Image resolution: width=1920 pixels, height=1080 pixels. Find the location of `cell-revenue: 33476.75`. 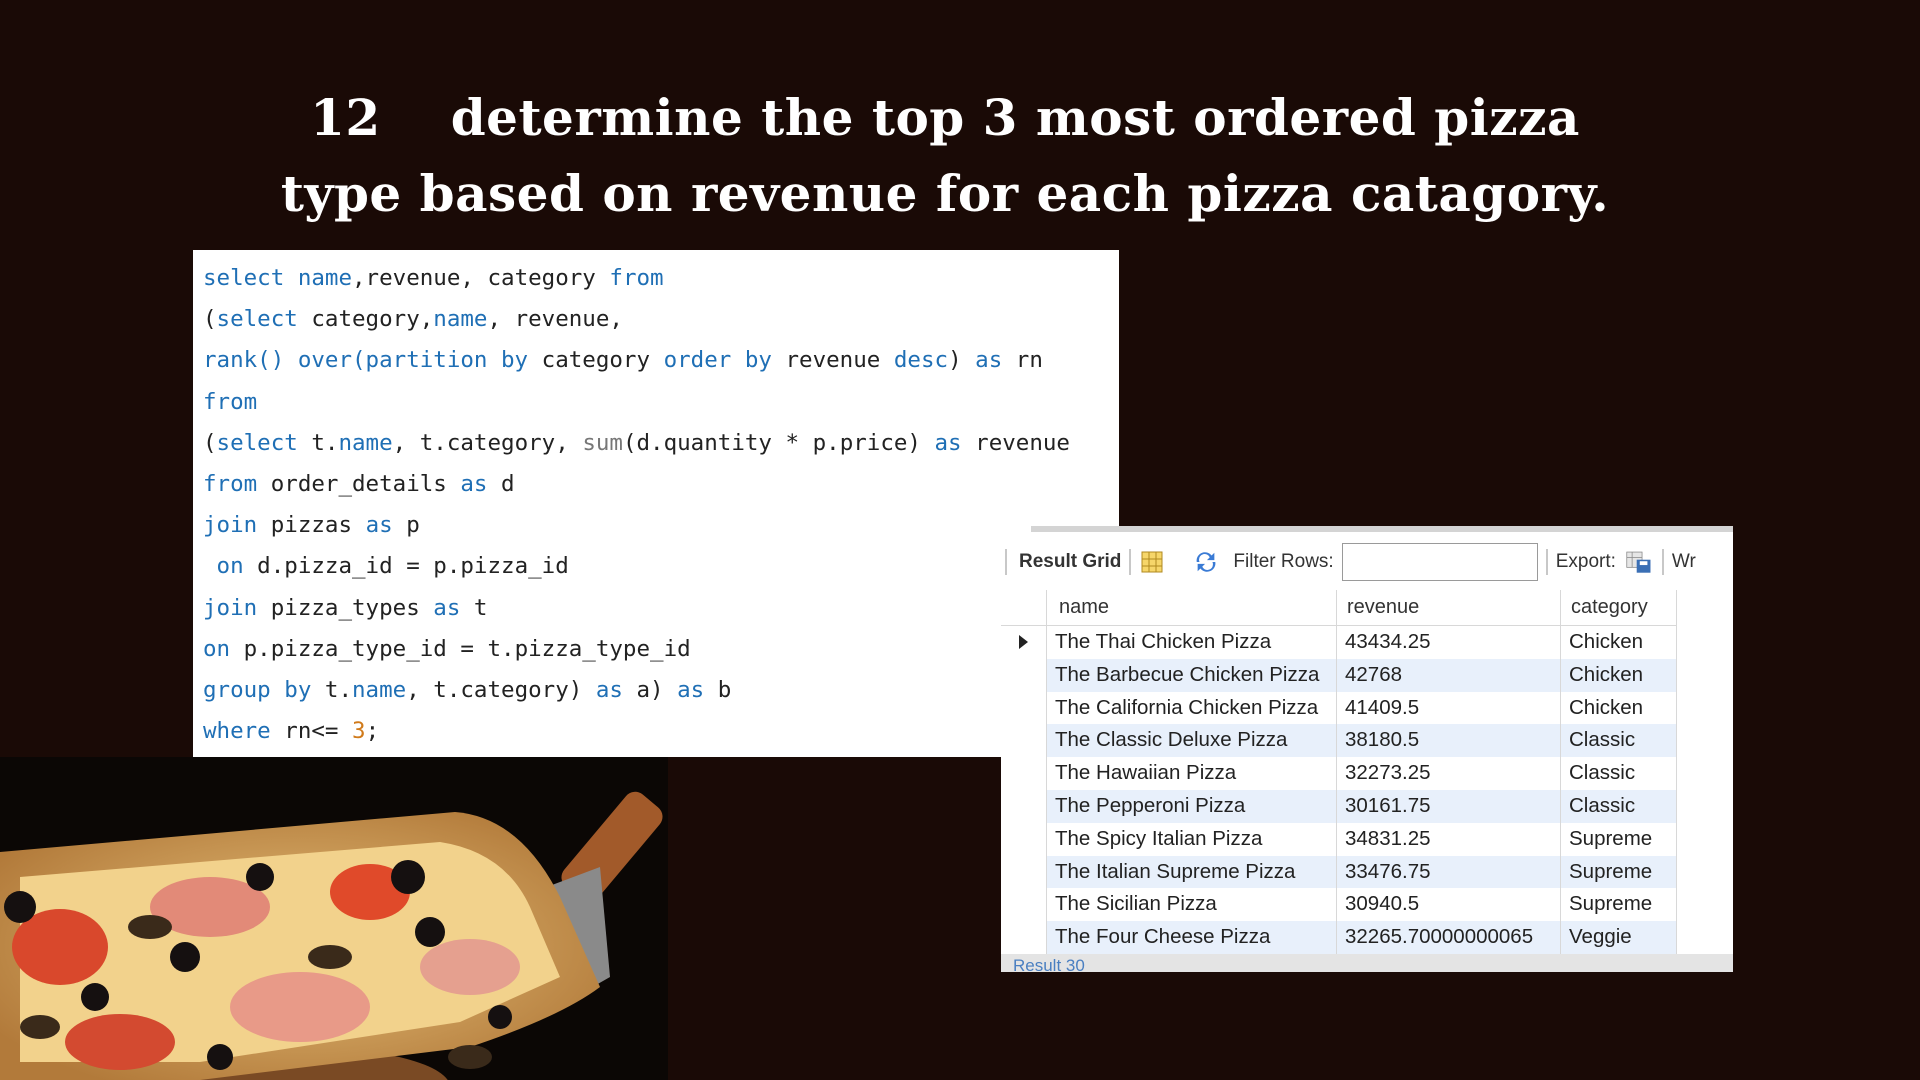

cell-revenue: 33476.75 is located at coordinates (1449, 872).